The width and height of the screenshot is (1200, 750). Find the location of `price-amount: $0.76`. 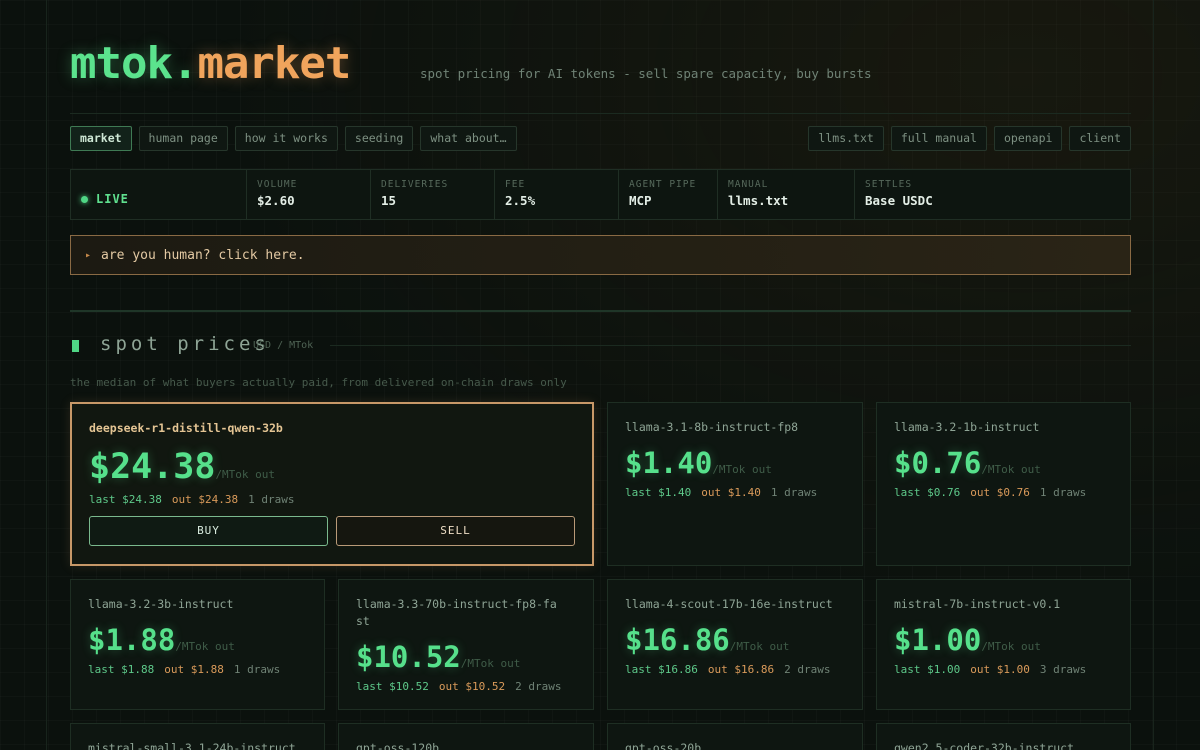

price-amount: $0.76 is located at coordinates (938, 463).